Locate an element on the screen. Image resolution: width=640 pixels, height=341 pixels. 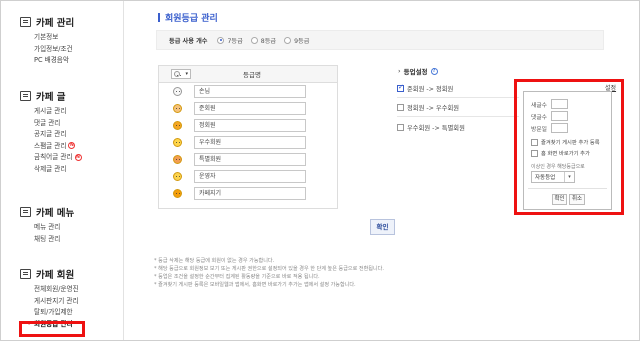
grade-name-header: 등급명 is located at coordinates (252, 75).